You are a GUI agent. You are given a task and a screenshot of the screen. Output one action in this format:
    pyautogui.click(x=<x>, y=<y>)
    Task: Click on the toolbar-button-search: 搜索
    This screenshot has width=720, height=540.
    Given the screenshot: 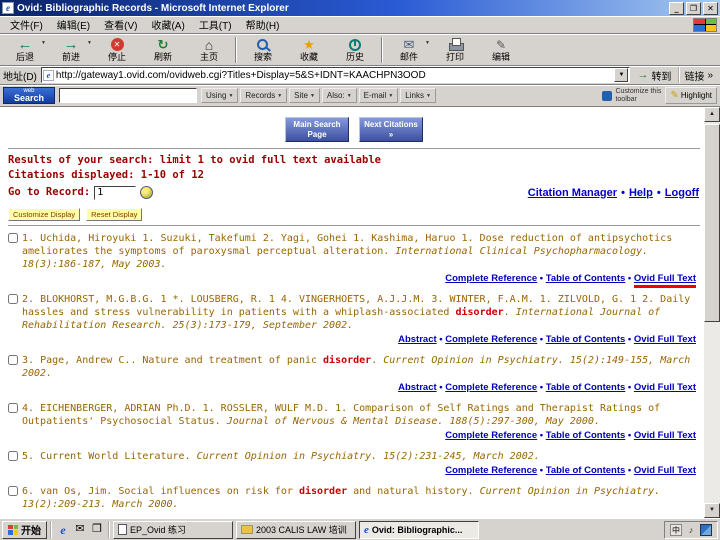 What is the action you would take?
    pyautogui.click(x=263, y=50)
    